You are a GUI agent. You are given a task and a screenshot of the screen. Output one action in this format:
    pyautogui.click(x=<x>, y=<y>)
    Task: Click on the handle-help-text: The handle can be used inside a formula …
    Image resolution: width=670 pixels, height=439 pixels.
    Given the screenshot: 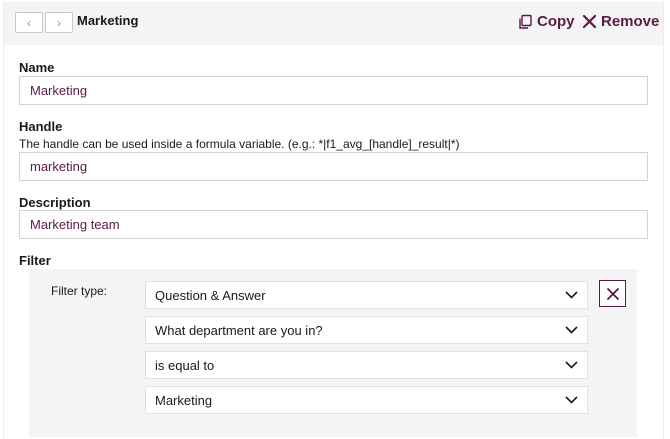 What is the action you would take?
    pyautogui.click(x=239, y=144)
    